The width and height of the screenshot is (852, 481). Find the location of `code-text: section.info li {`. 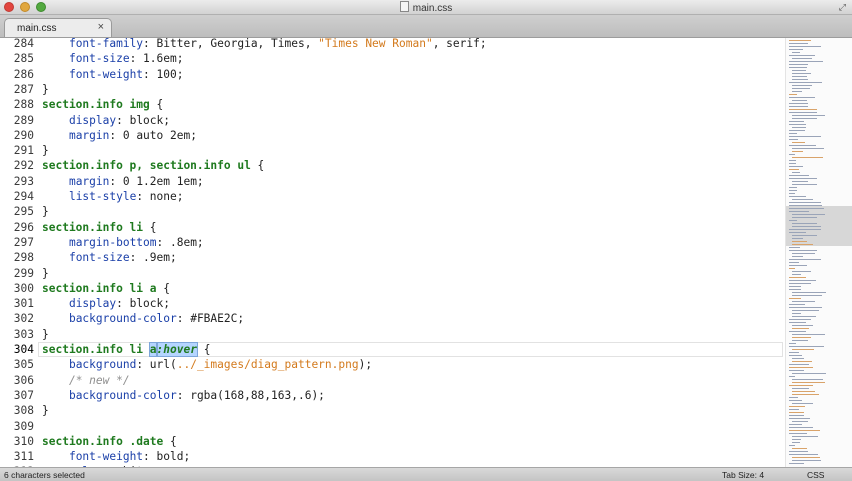

code-text: section.info li { is located at coordinates (99, 227).